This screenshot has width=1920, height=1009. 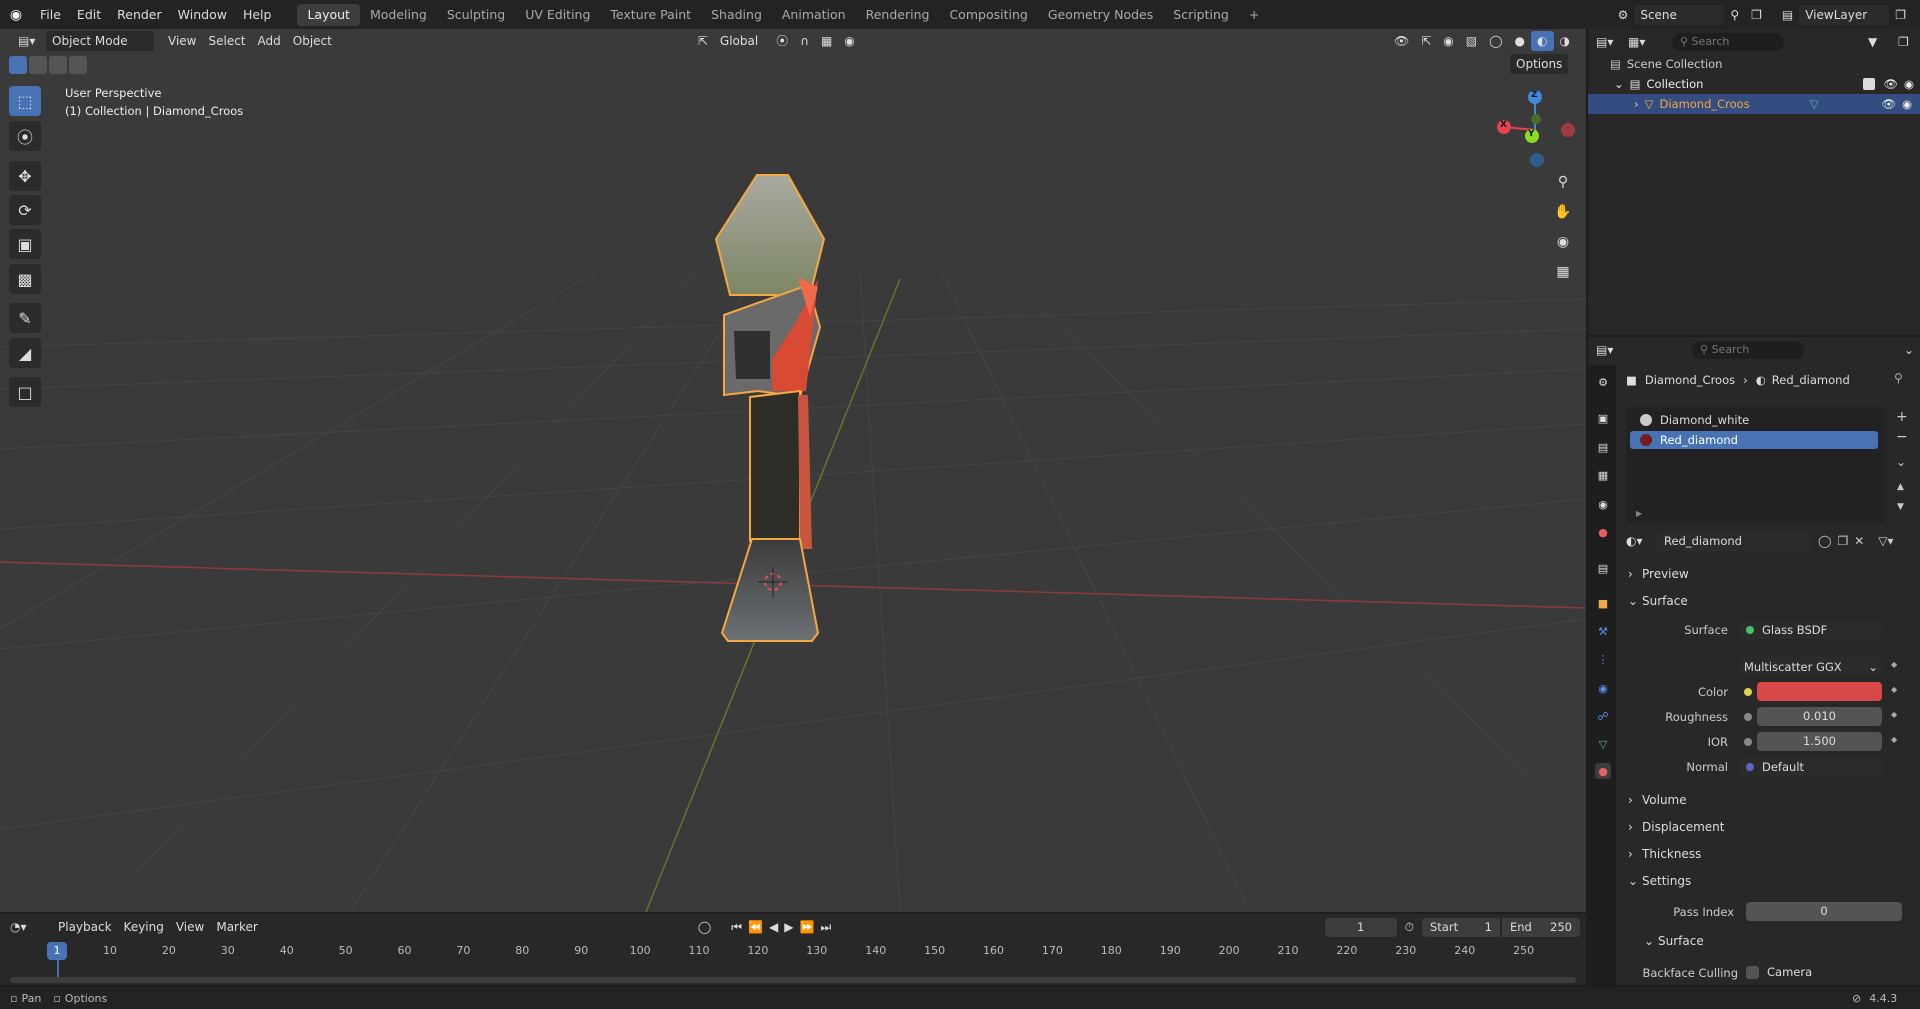 What do you see at coordinates (1603, 631) in the screenshot?
I see `modifier-tab-icon: ⚒` at bounding box center [1603, 631].